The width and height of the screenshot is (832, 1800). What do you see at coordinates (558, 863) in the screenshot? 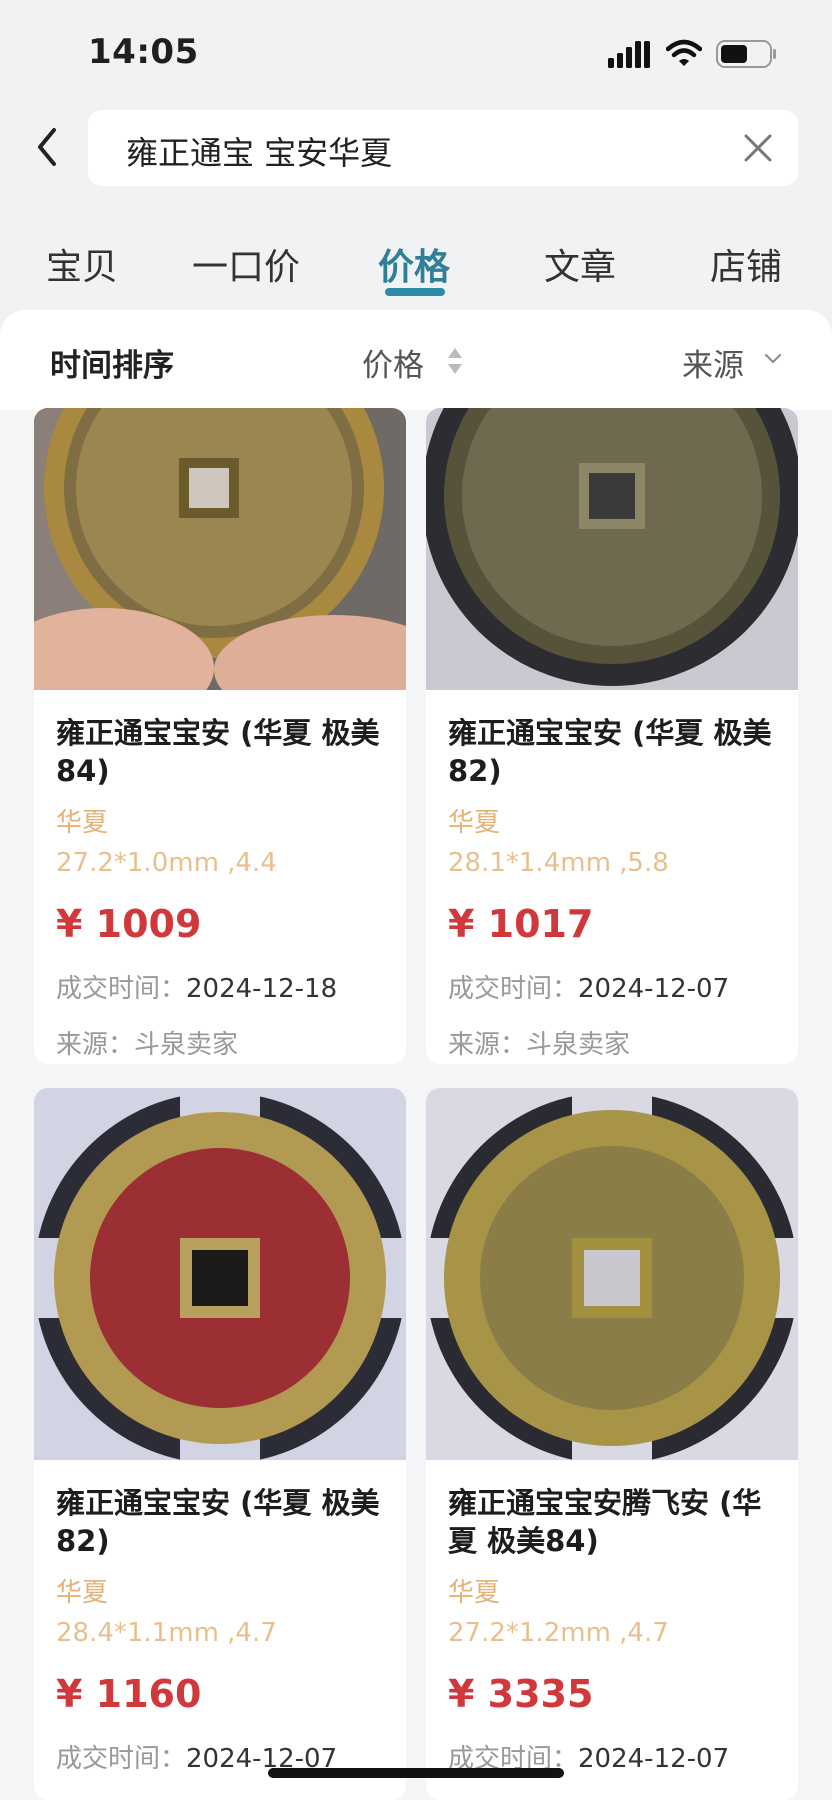
I see `card-spec: 28.1*1.4mm ,5.8` at bounding box center [558, 863].